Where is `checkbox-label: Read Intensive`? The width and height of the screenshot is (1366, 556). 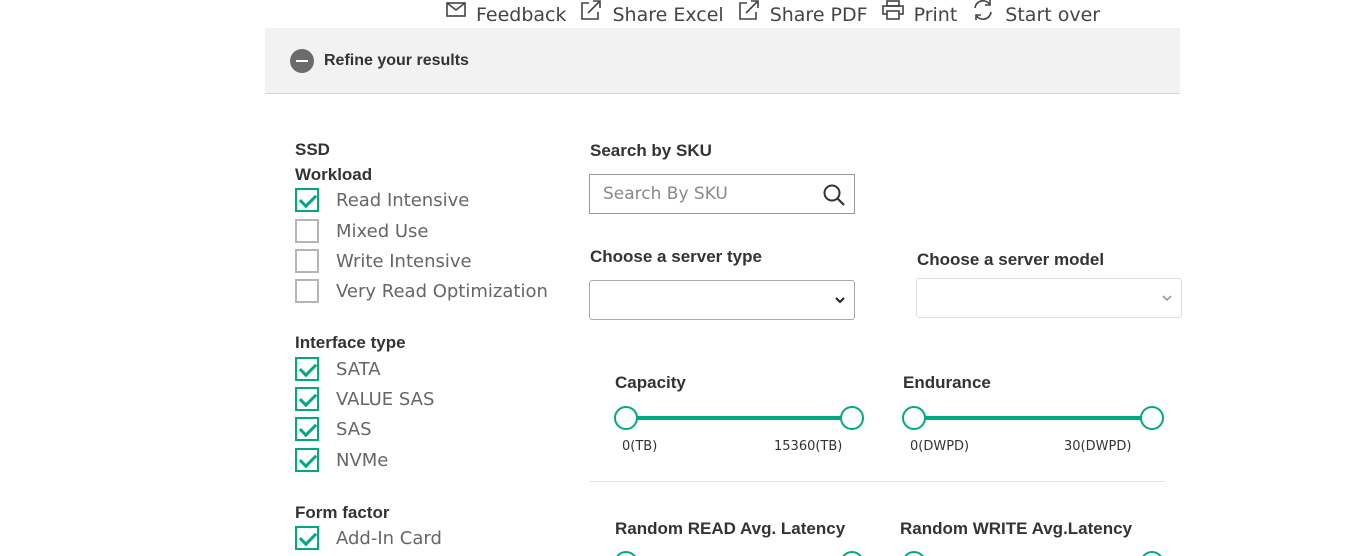
checkbox-label: Read Intensive is located at coordinates (403, 200).